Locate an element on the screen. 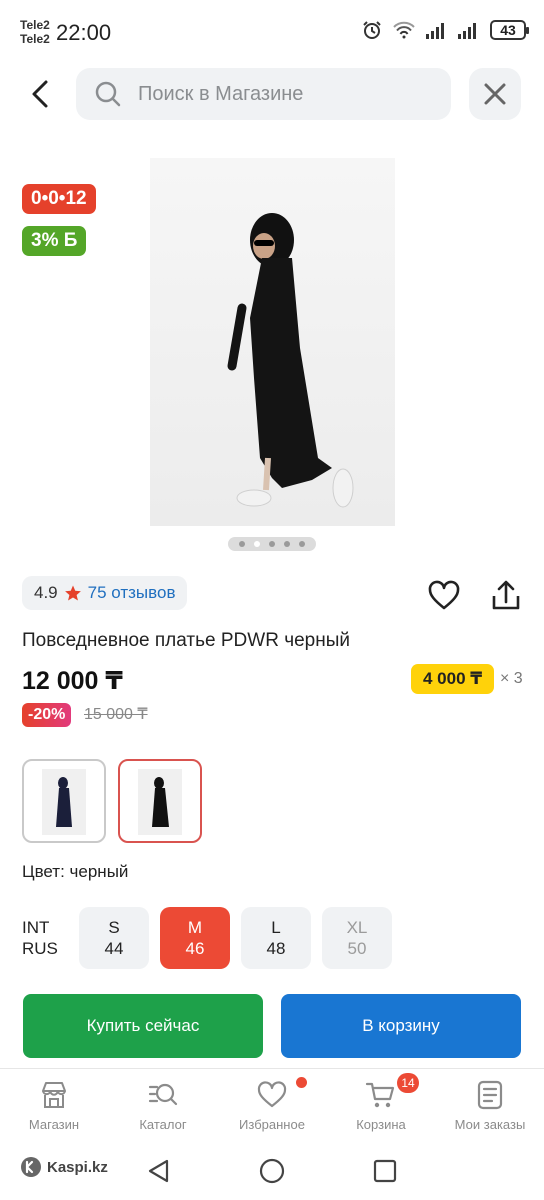 The width and height of the screenshot is (544, 1200). close-search-button is located at coordinates (495, 94).